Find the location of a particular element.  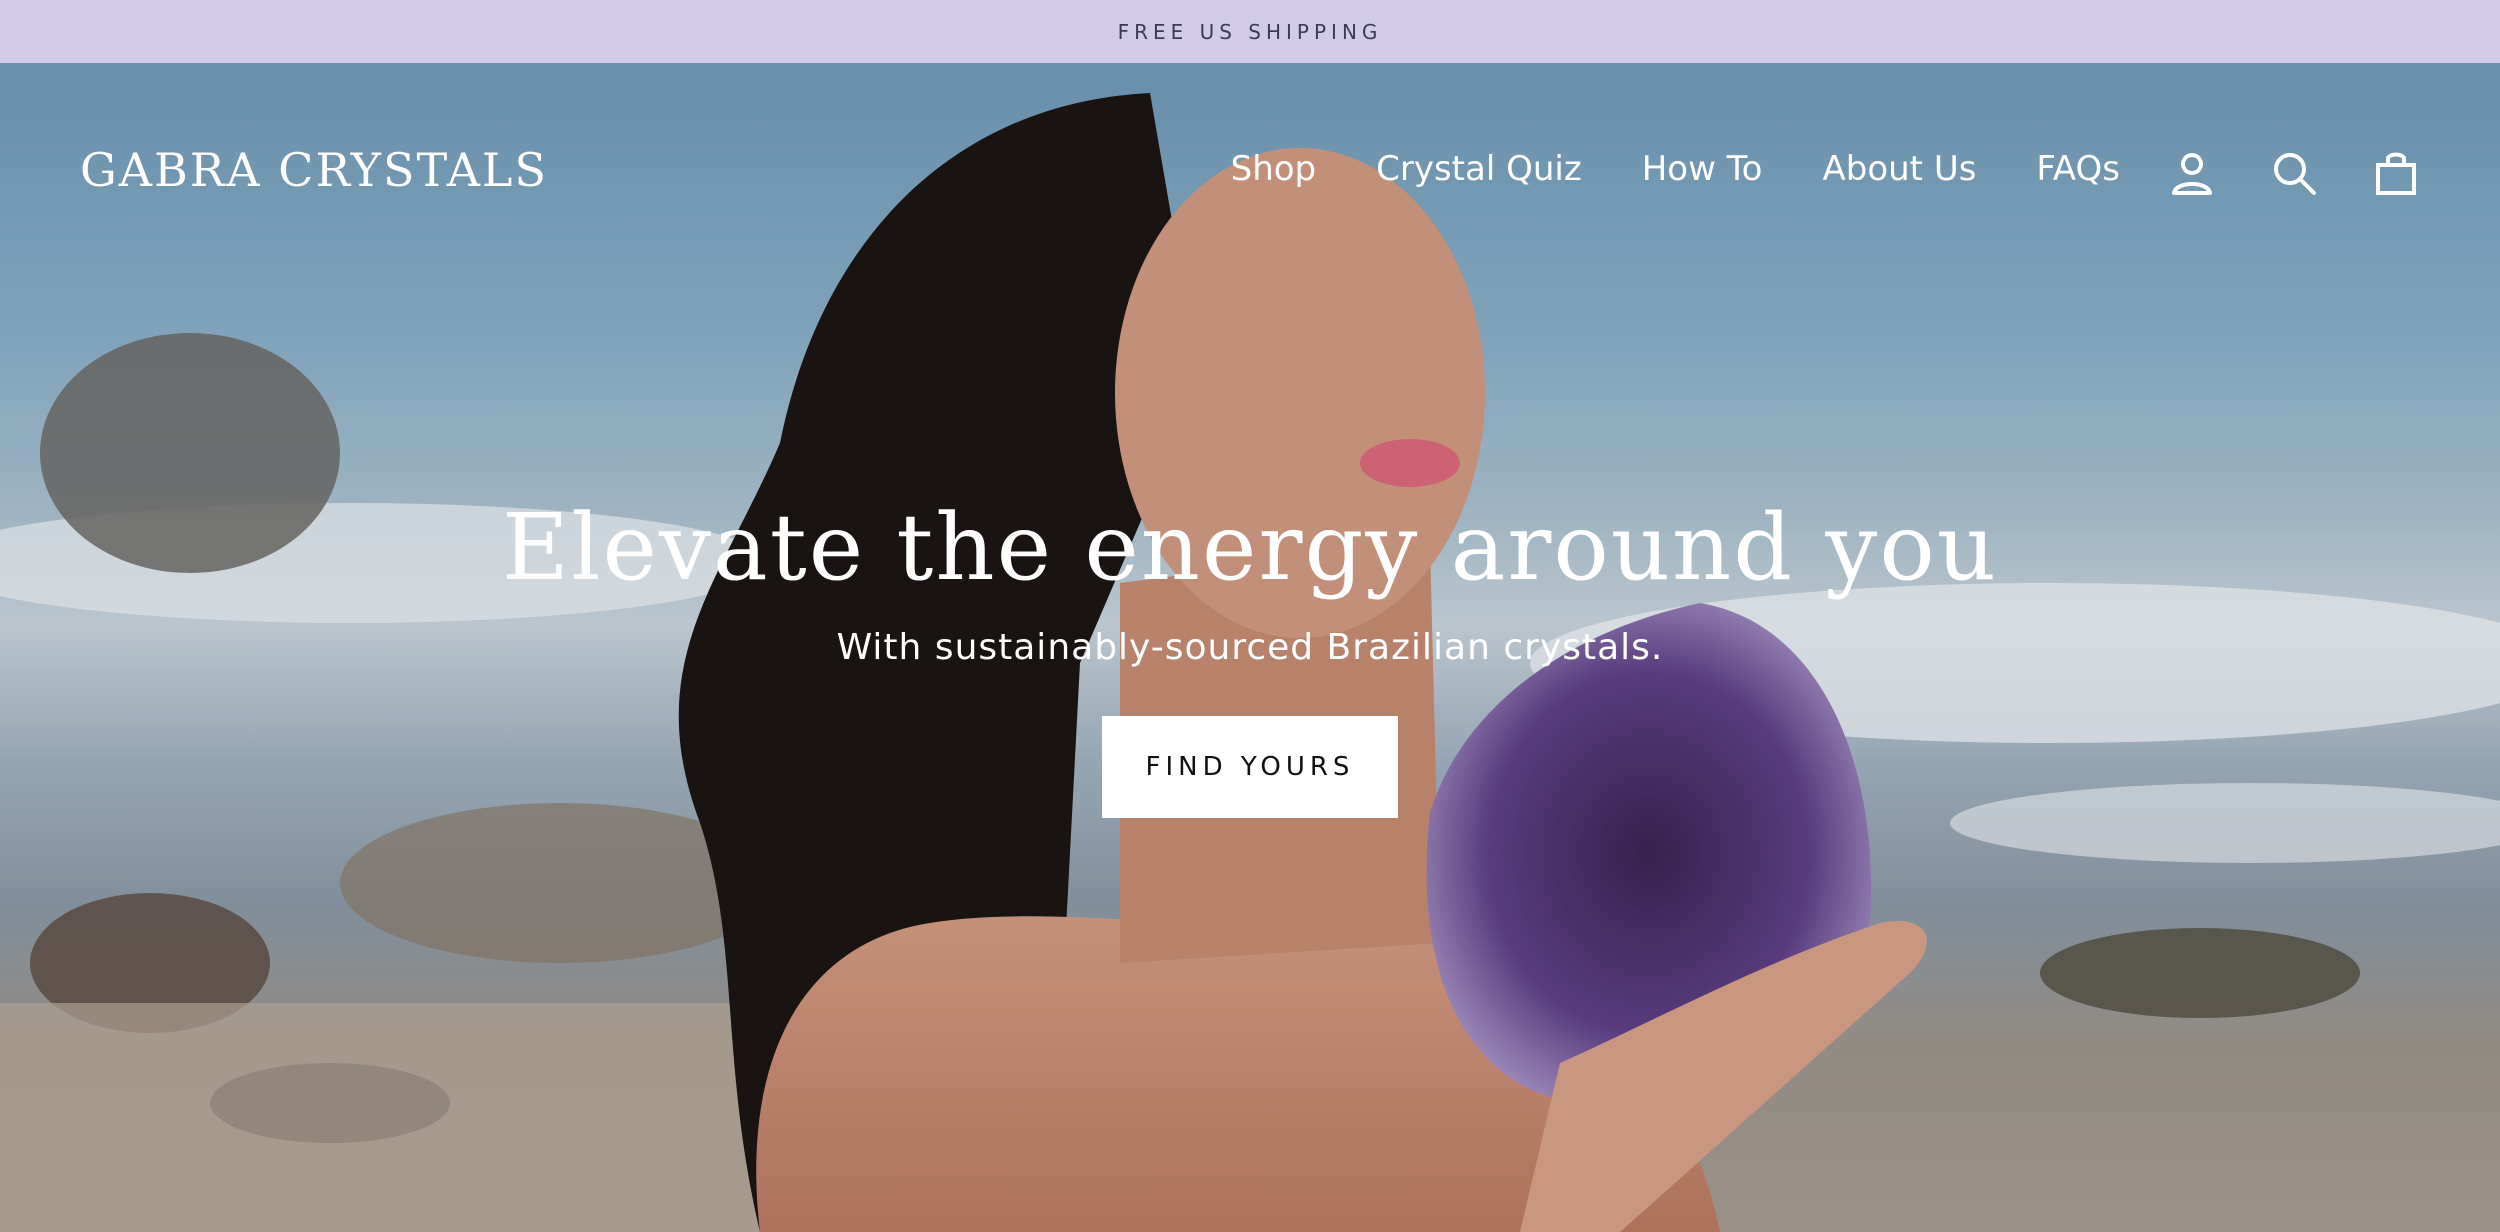

main-navigation: Shop Crystal Quiz How To About Us FAQs is located at coordinates (1675, 169).